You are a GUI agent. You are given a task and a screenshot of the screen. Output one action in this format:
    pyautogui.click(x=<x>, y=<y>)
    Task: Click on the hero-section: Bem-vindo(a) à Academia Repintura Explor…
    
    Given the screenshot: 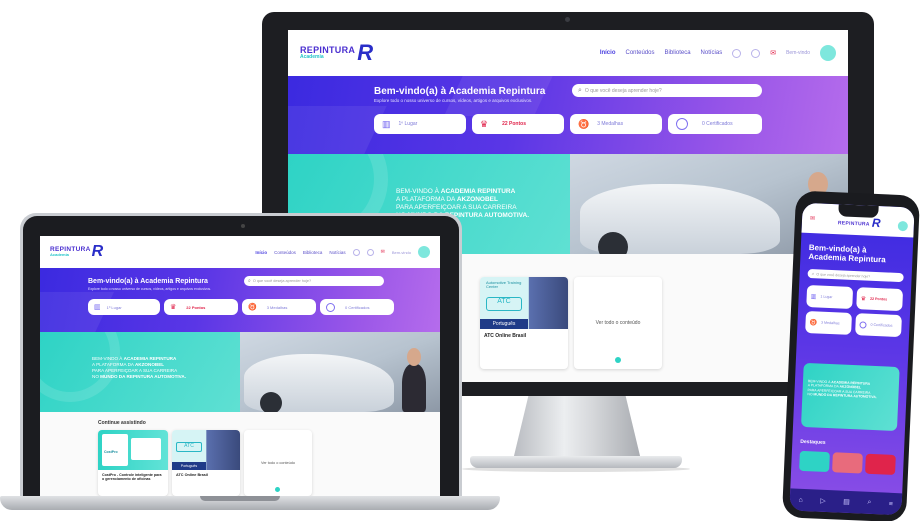 What is the action you would take?
    pyautogui.click(x=568, y=115)
    